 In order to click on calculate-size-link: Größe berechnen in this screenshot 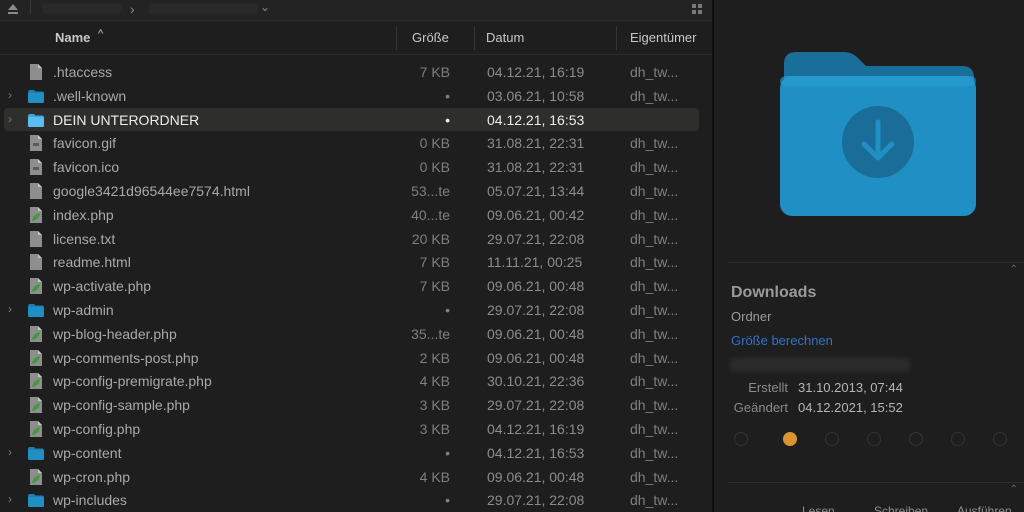, I will do `click(782, 340)`.